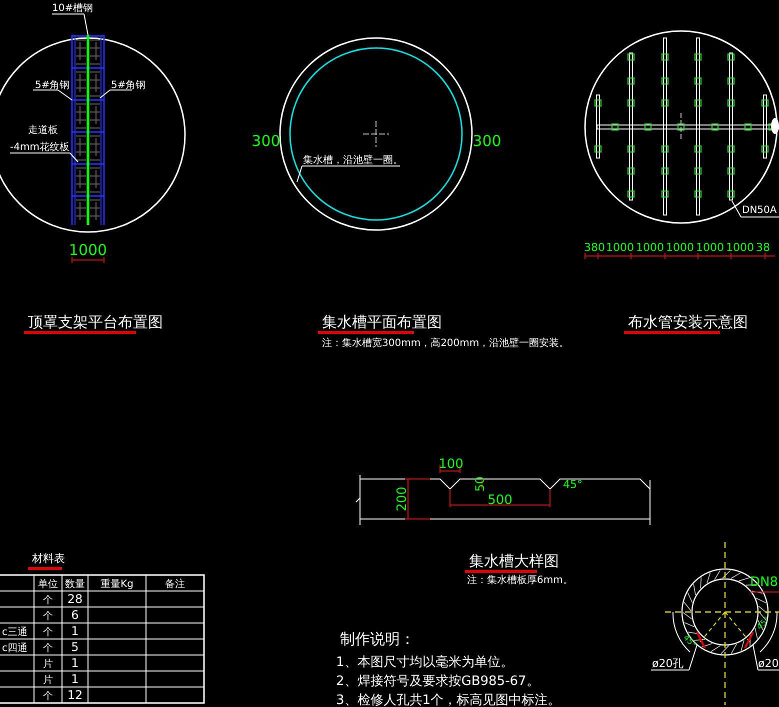 Image resolution: width=779 pixels, height=707 pixels. Describe the element at coordinates (75, 615) in the screenshot. I see `table-cell: 6` at that location.